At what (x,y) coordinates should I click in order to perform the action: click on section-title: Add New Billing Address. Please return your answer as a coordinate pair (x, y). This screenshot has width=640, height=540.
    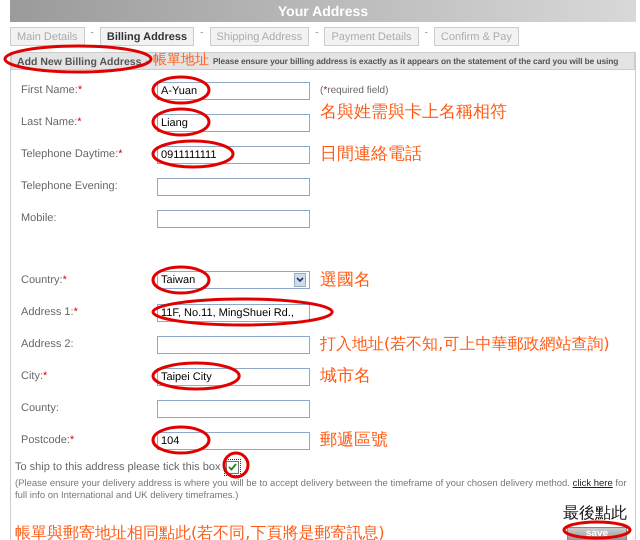
    Looking at the image, I should click on (79, 62).